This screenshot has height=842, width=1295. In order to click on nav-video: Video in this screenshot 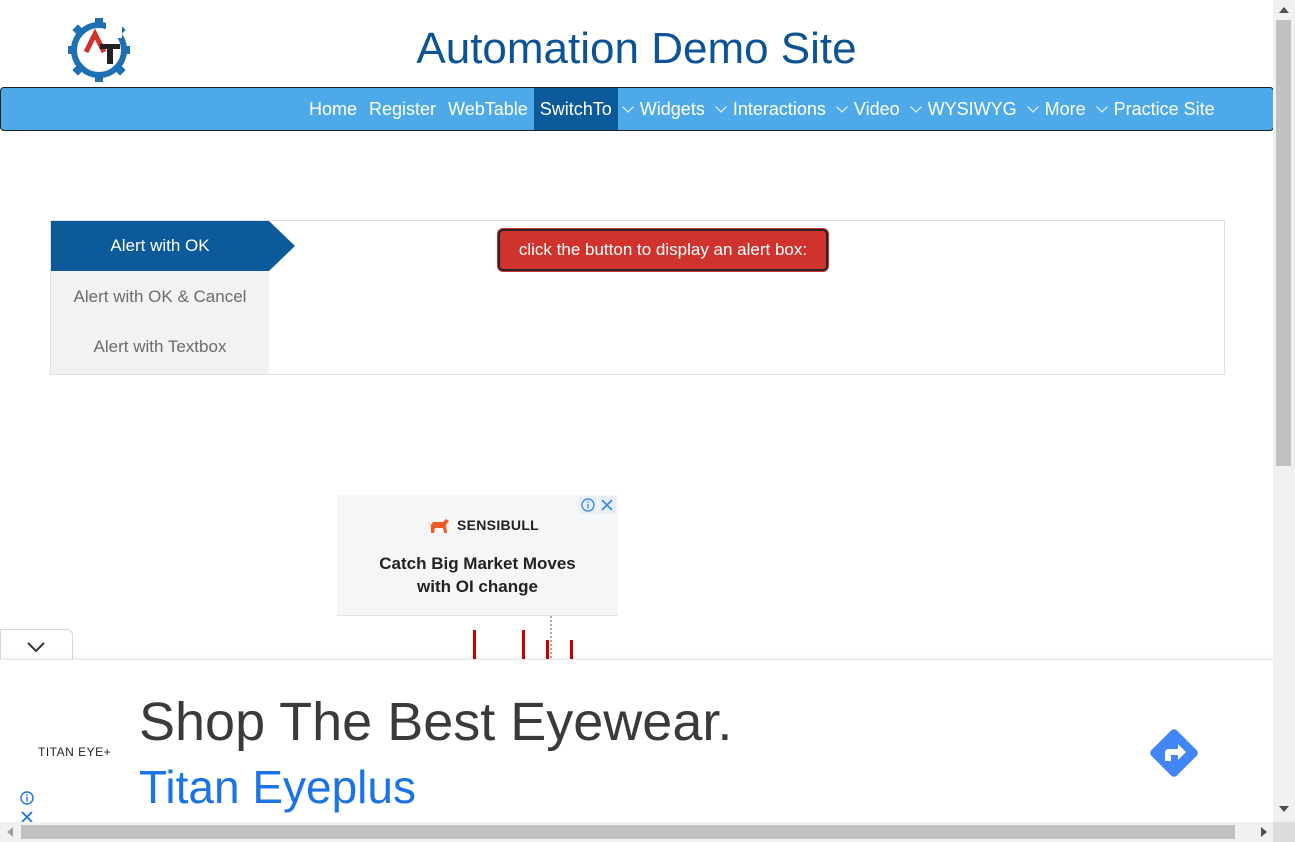, I will do `click(869, 109)`.